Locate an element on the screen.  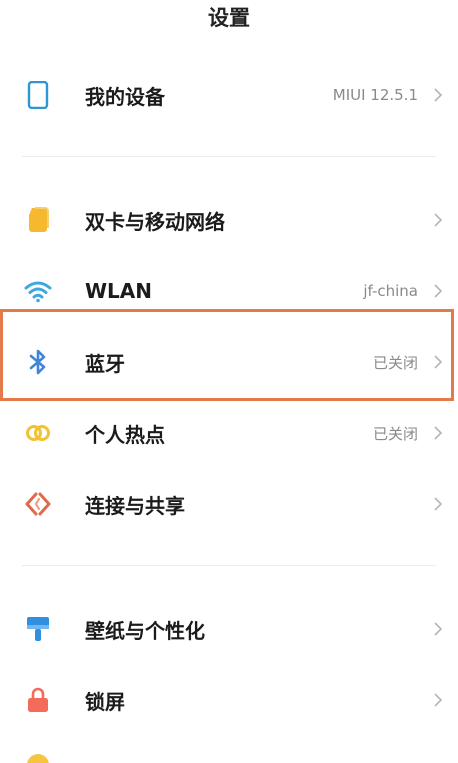
settings-item-connection-sharing: 连接与共享 is located at coordinates (229, 504).